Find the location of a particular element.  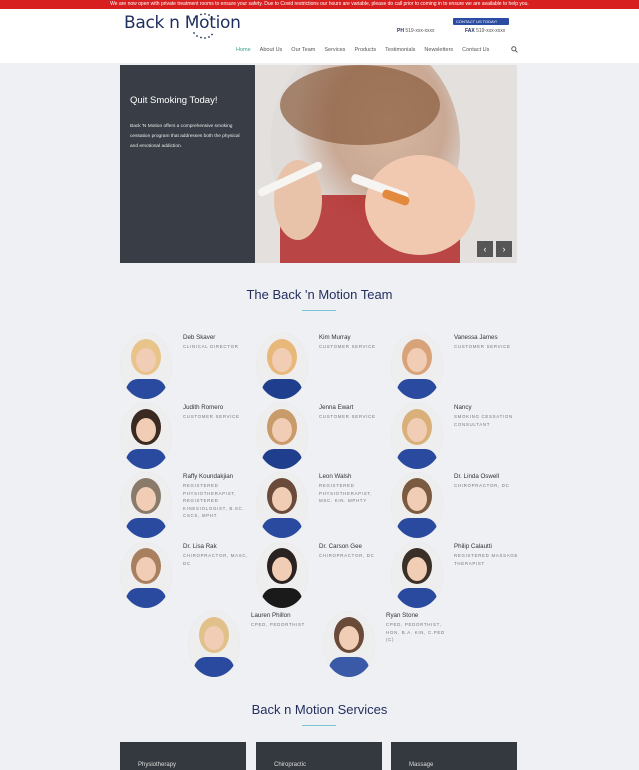

team-member-name: Jenna Ewart is located at coordinates (336, 407).